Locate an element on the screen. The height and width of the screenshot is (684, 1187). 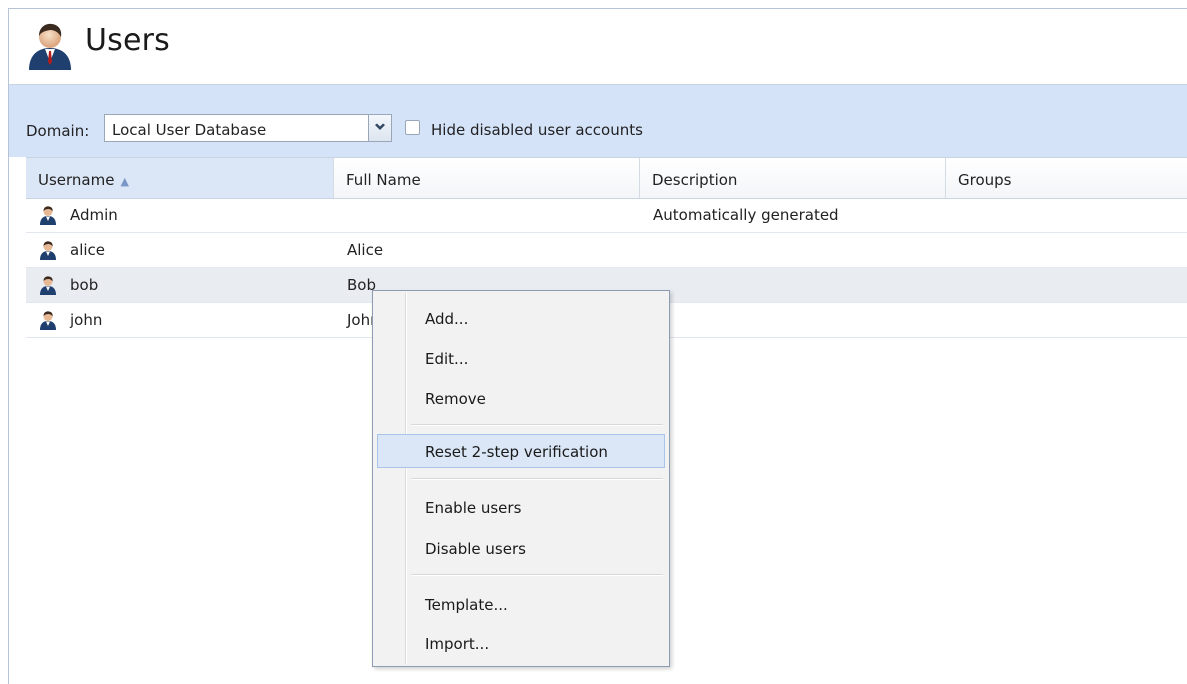
hide-disabled-checkbox is located at coordinates (412, 127).